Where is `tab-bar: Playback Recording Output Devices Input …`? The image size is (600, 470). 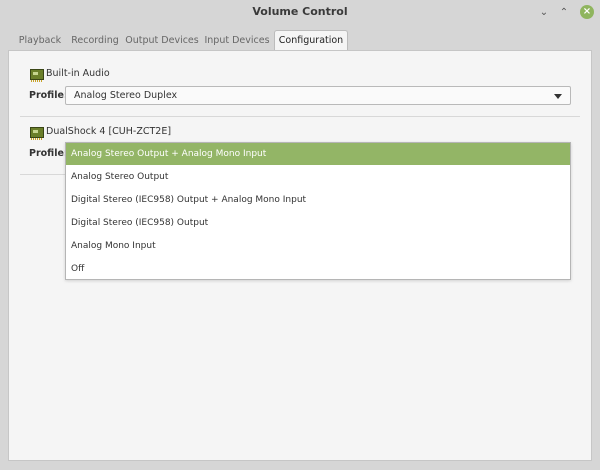 tab-bar: Playback Recording Output Devices Input … is located at coordinates (300, 39).